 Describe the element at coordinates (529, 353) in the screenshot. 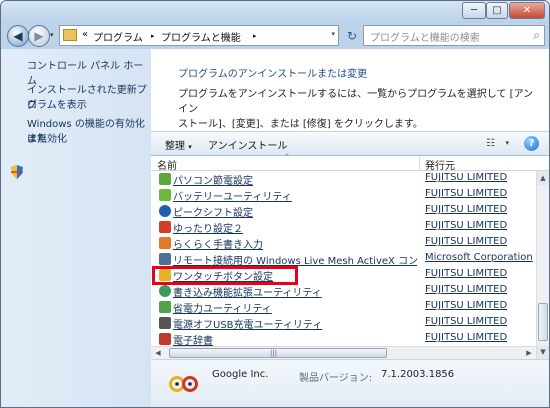

I see `scroll-right-icon: ▶` at that location.